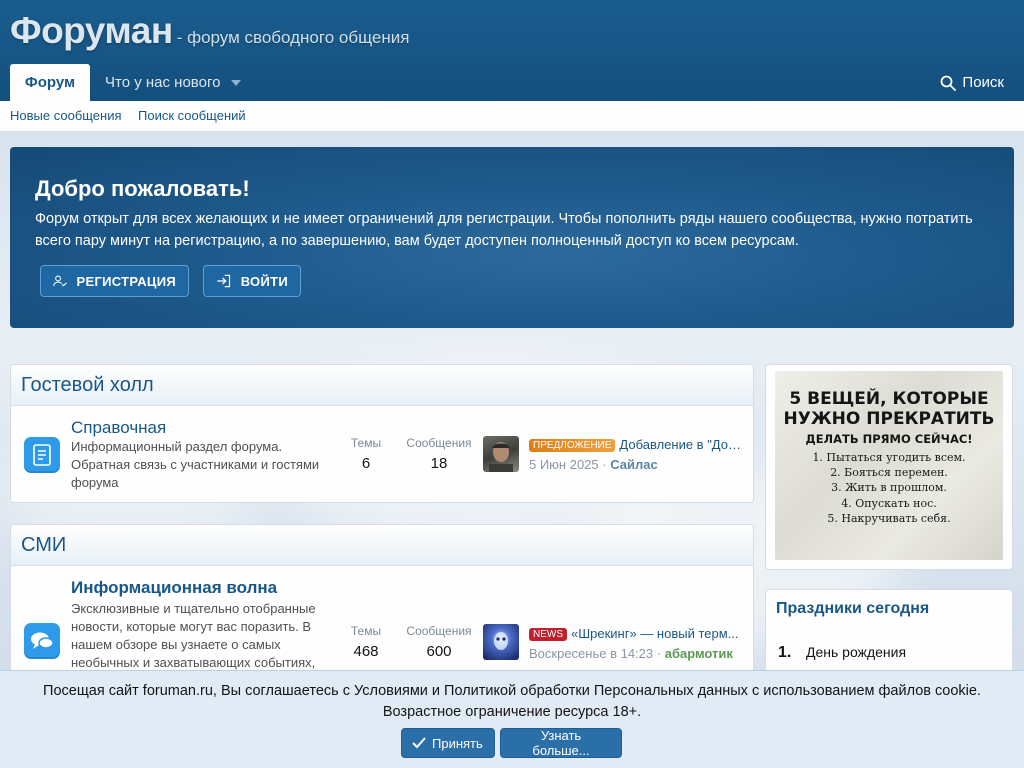 This screenshot has height=768, width=1024. I want to click on logo-tagline: - форум свободного общения, so click(293, 37).